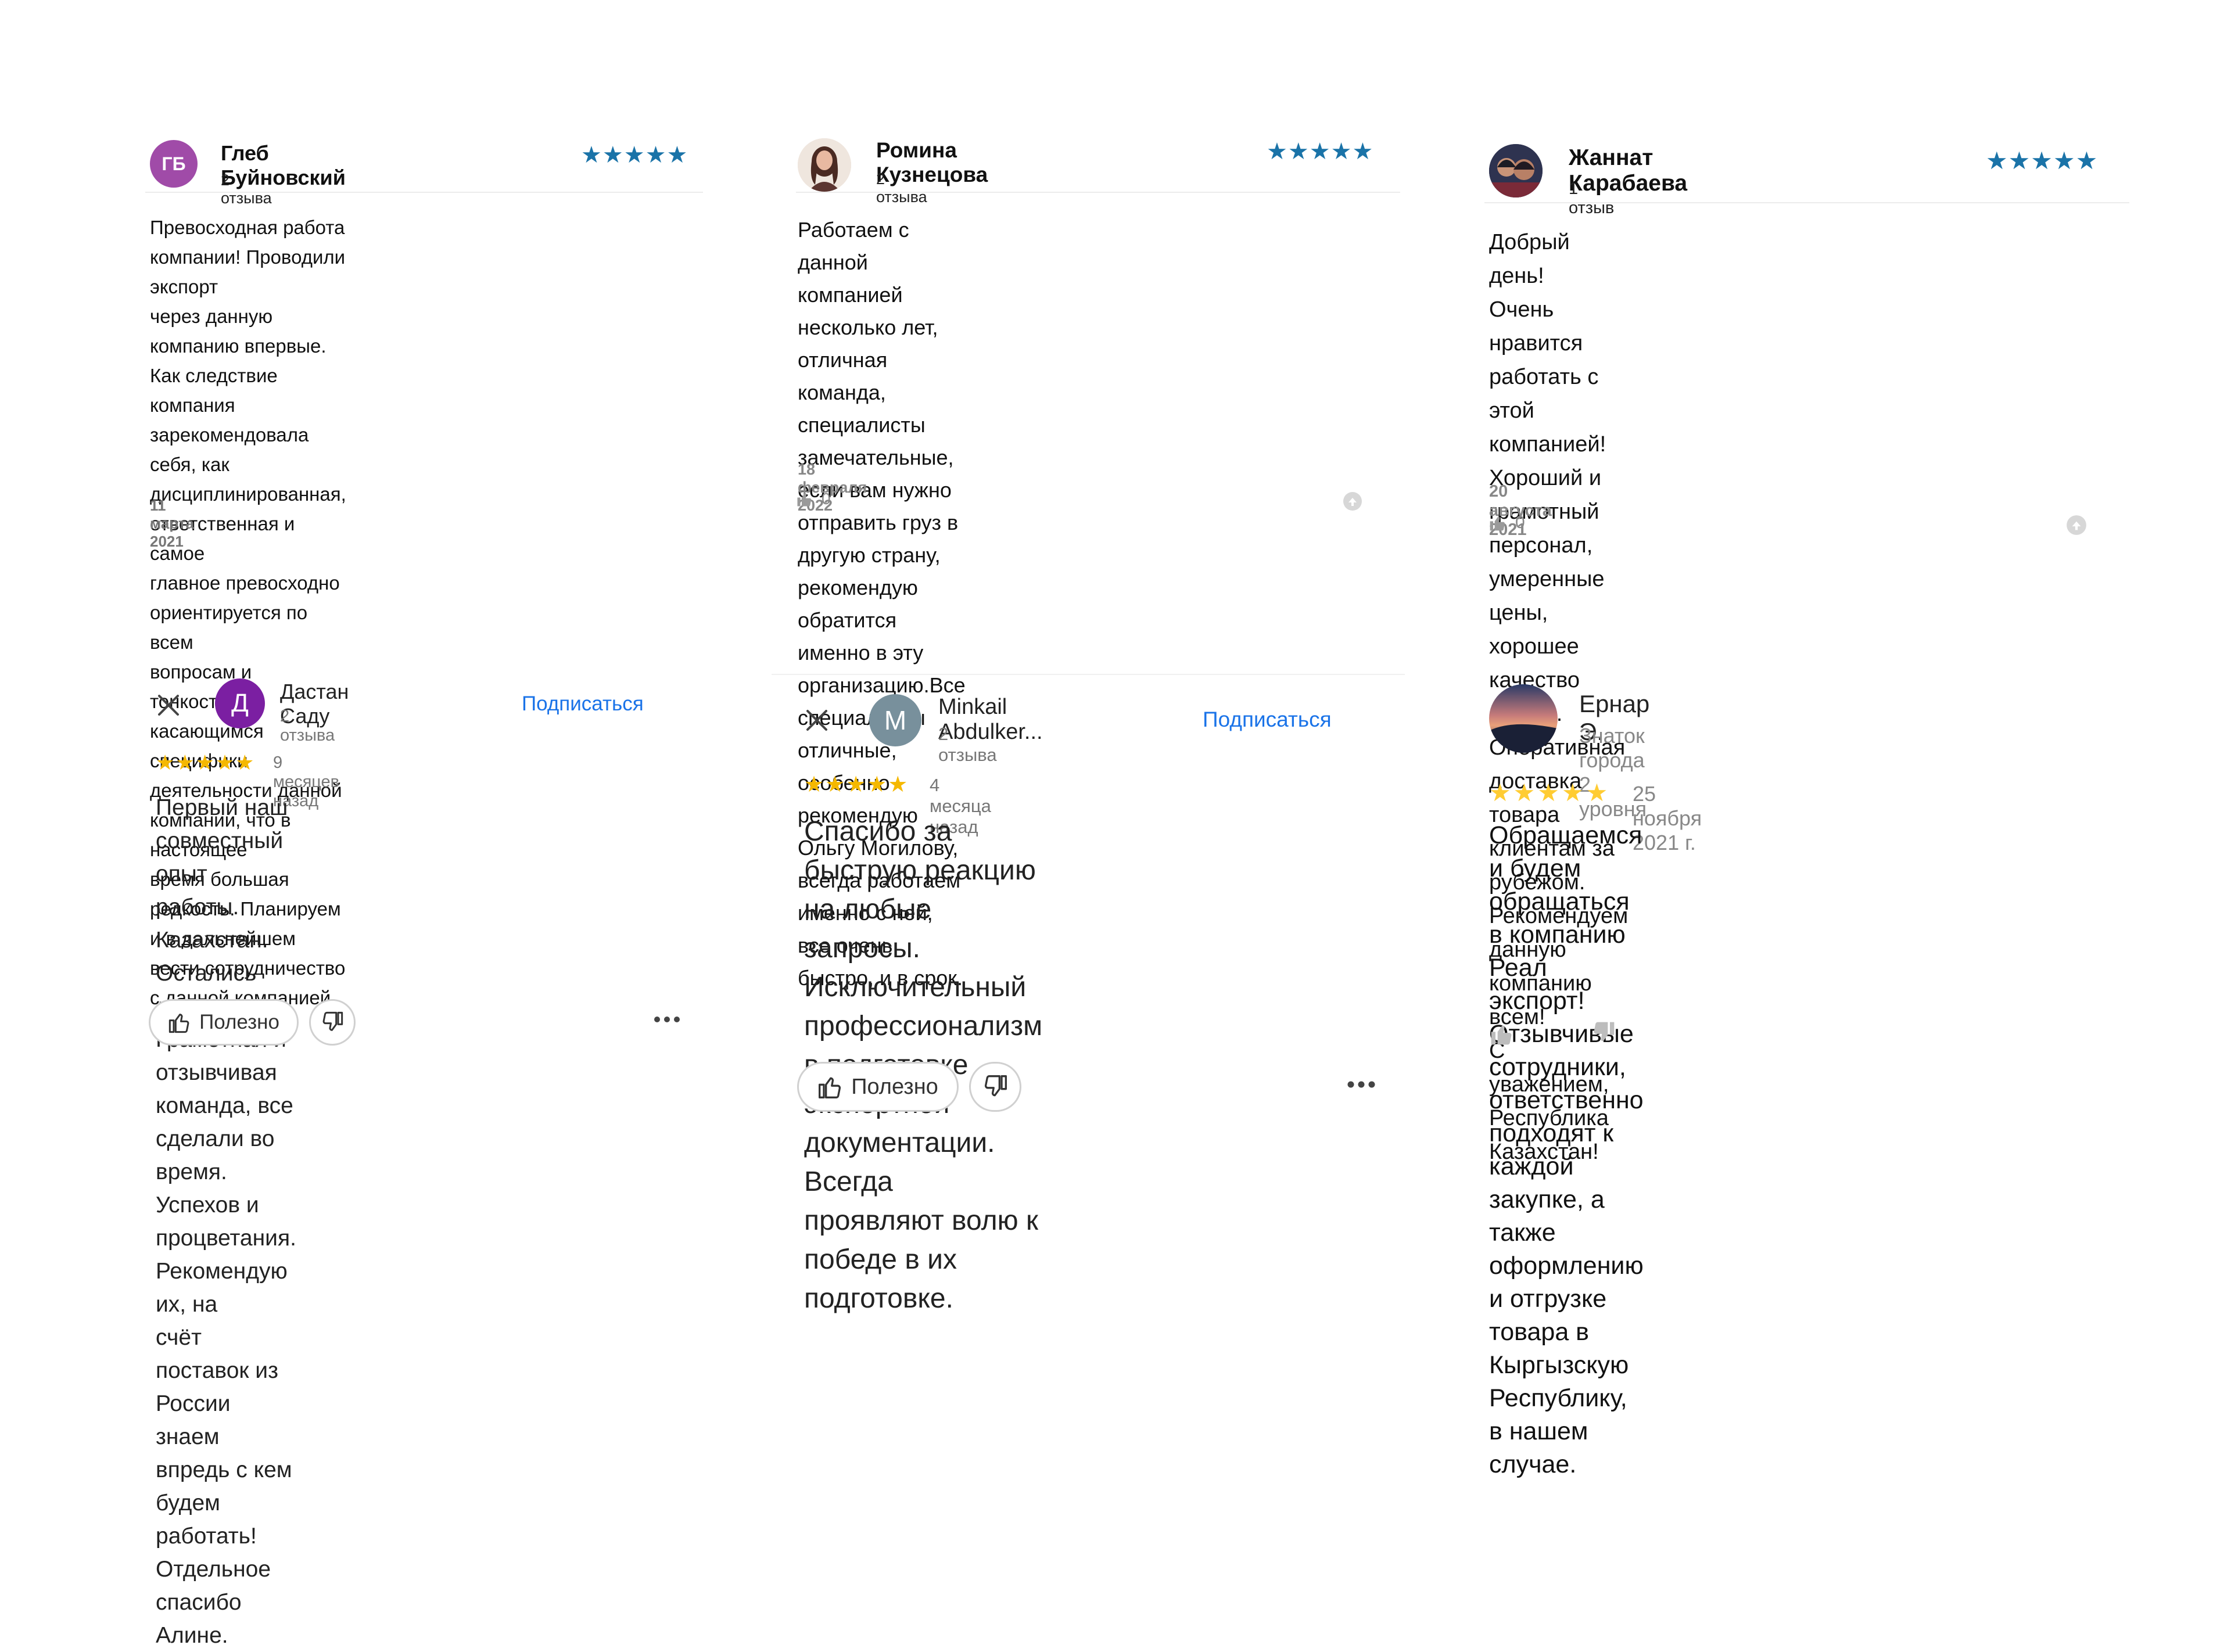 The image size is (2231, 1652). Describe the element at coordinates (1592, 198) in the screenshot. I see `review-count: 1 отзыв` at that location.